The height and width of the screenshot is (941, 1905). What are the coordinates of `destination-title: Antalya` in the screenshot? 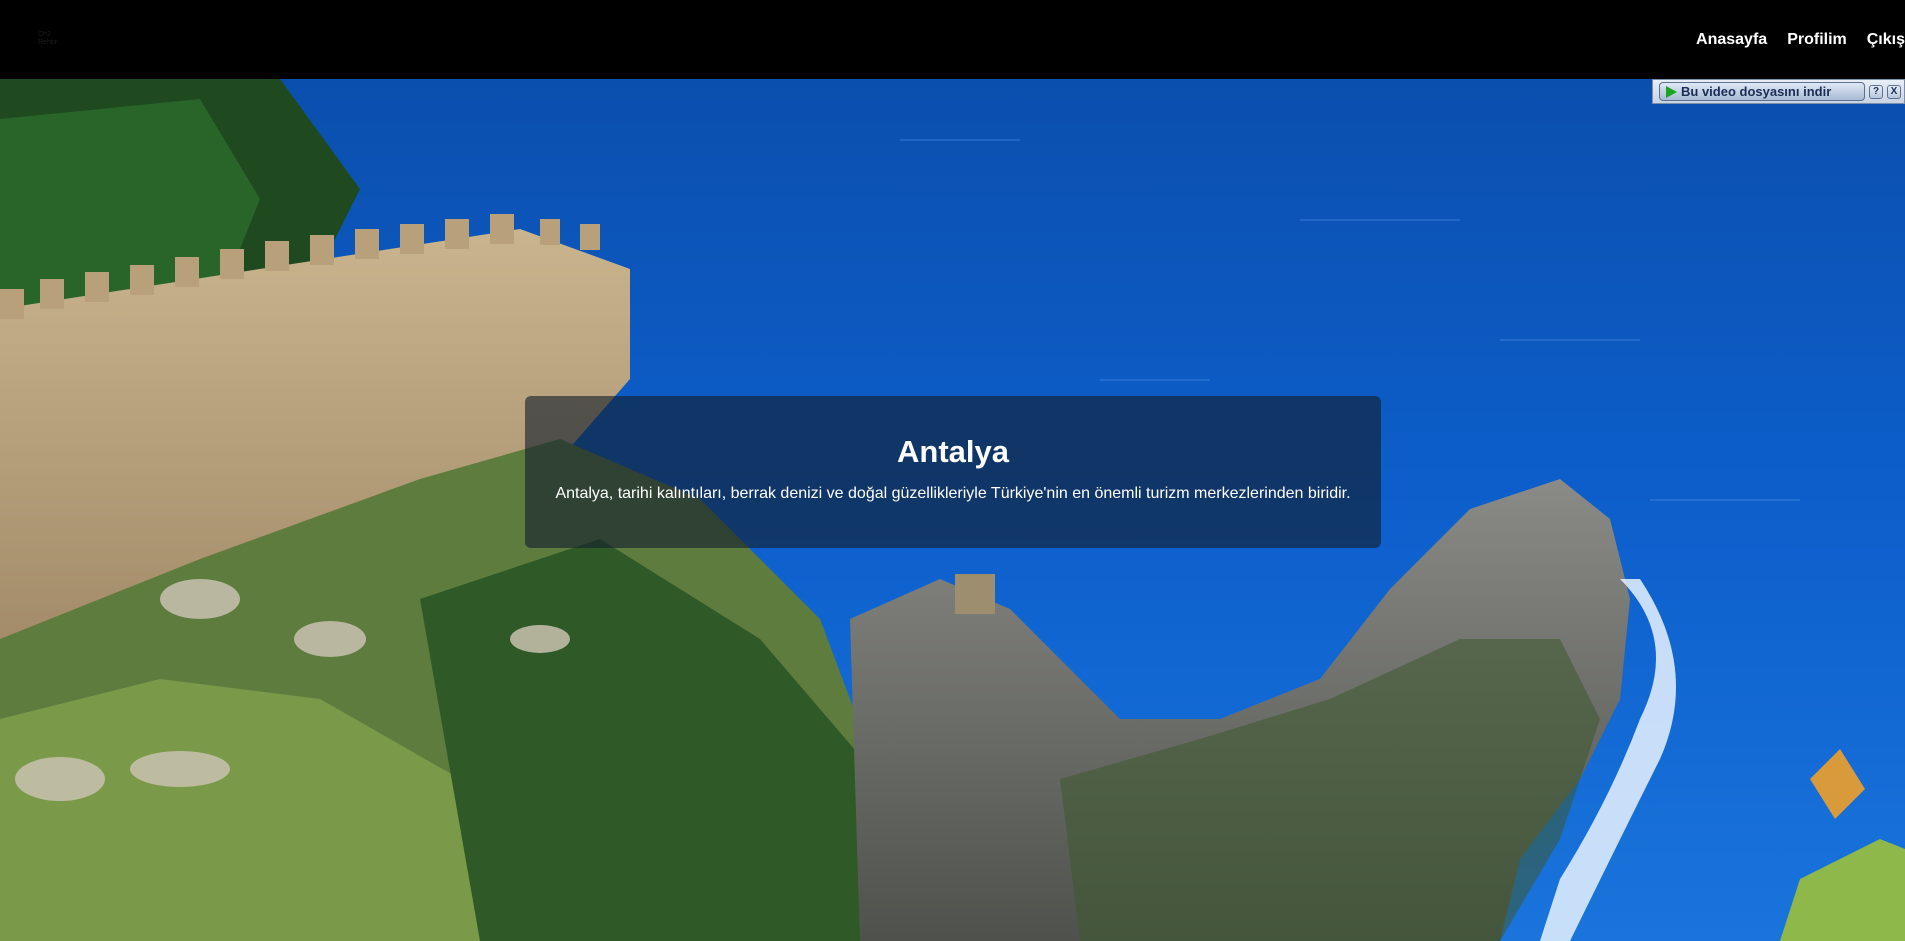 It's located at (953, 451).